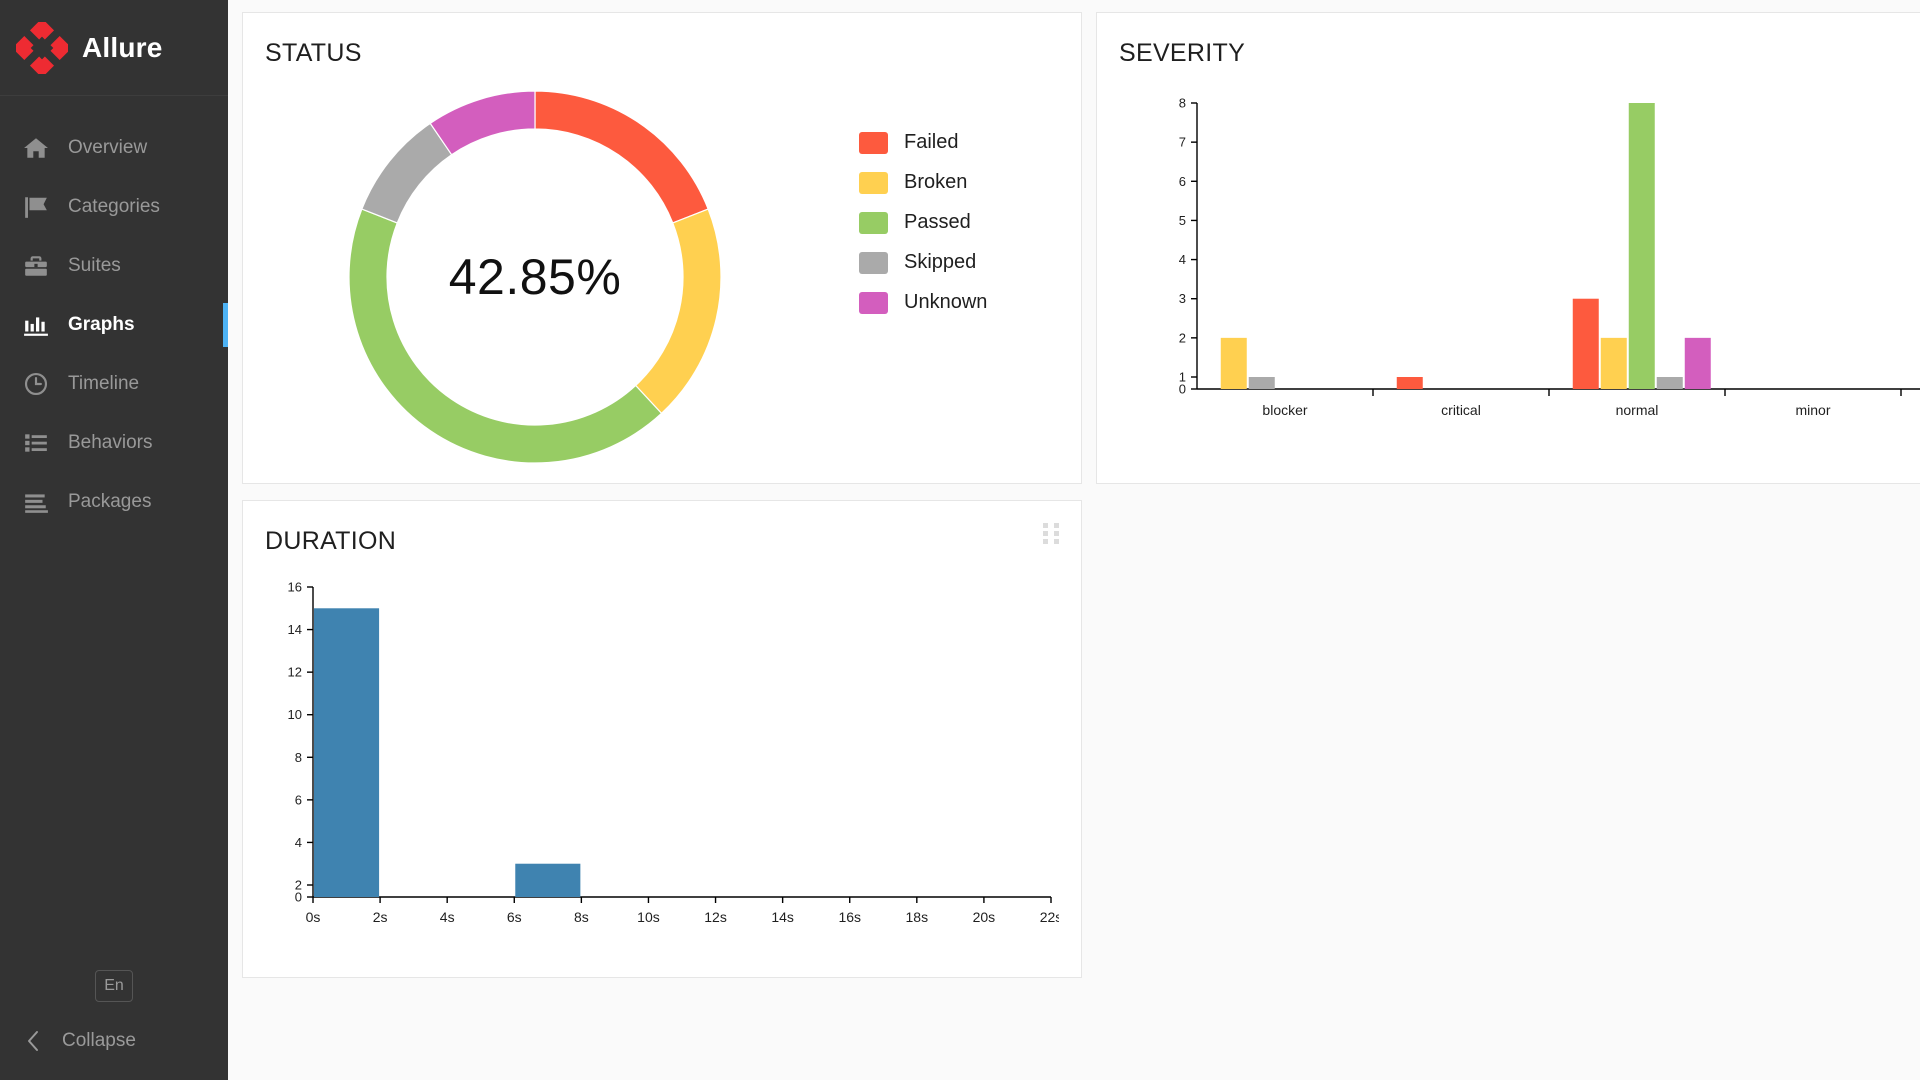  Describe the element at coordinates (36, 266) in the screenshot. I see `briefcase-icon` at that location.